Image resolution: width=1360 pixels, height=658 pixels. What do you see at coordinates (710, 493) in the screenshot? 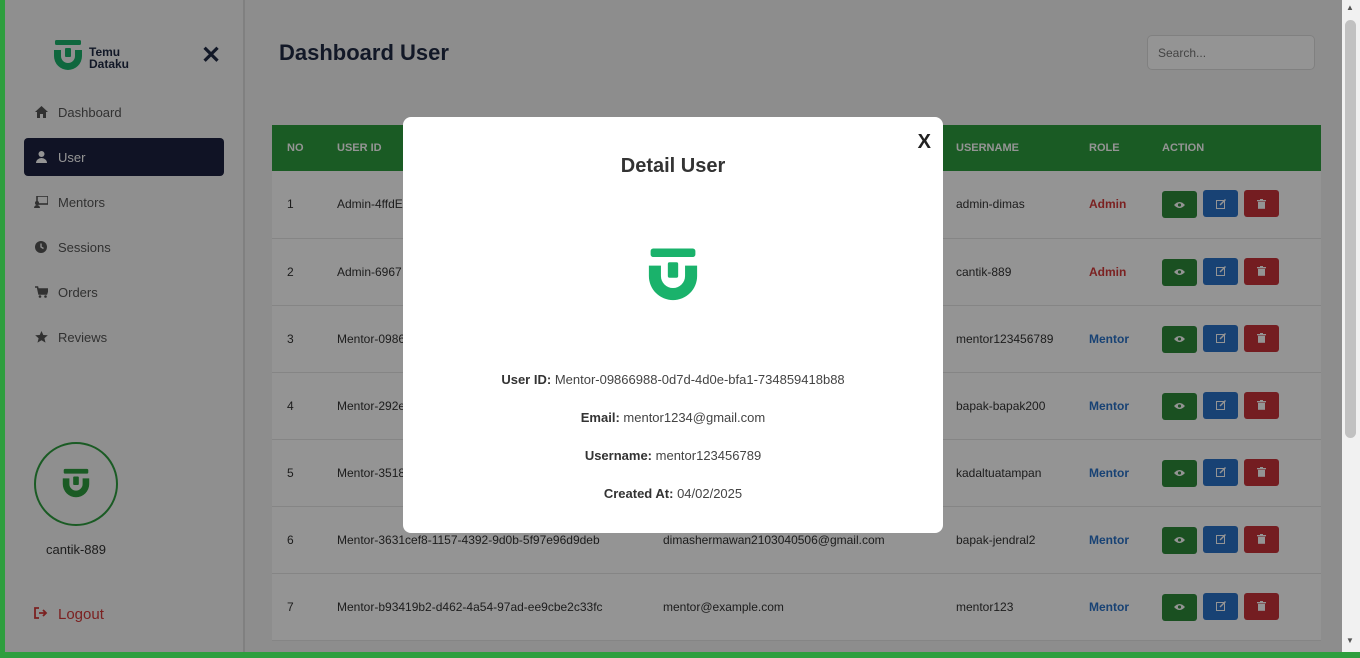
I see `detail-value: 04/02/2025` at bounding box center [710, 493].